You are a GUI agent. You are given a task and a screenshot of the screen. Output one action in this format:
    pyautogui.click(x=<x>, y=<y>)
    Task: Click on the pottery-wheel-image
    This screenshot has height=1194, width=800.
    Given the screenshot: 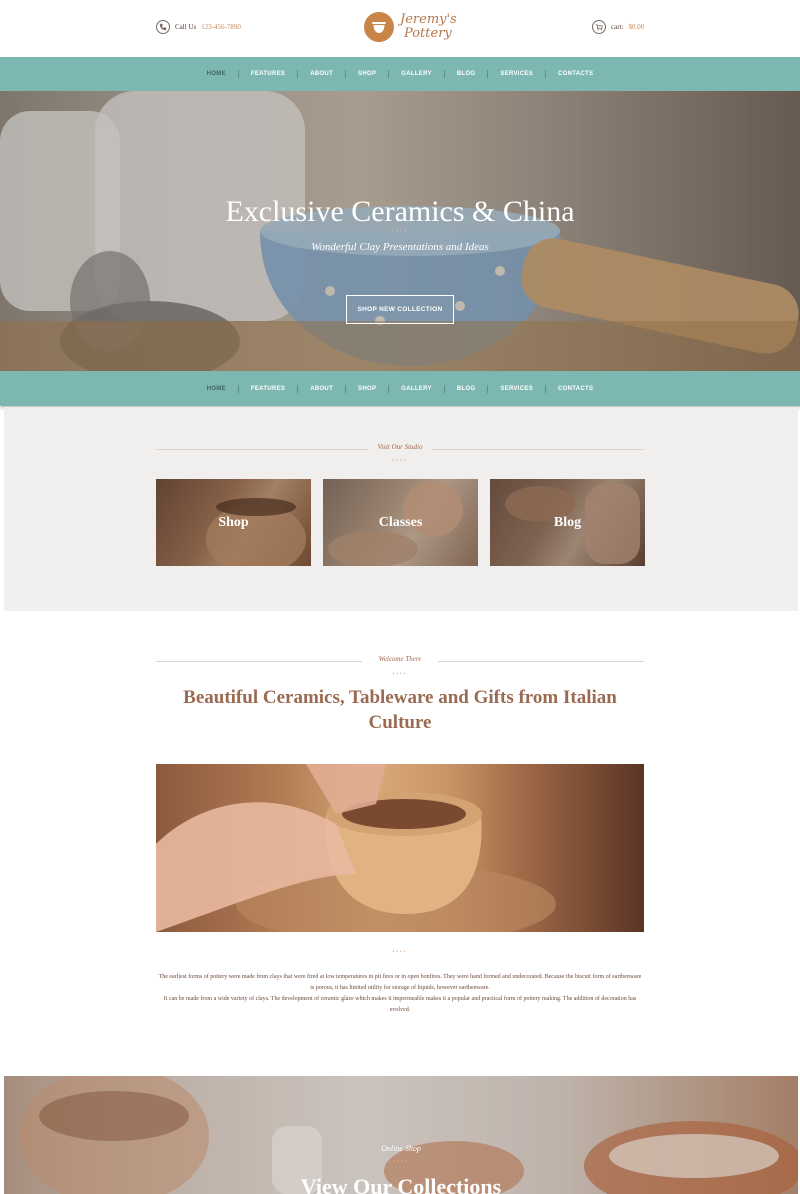 What is the action you would take?
    pyautogui.click(x=400, y=848)
    